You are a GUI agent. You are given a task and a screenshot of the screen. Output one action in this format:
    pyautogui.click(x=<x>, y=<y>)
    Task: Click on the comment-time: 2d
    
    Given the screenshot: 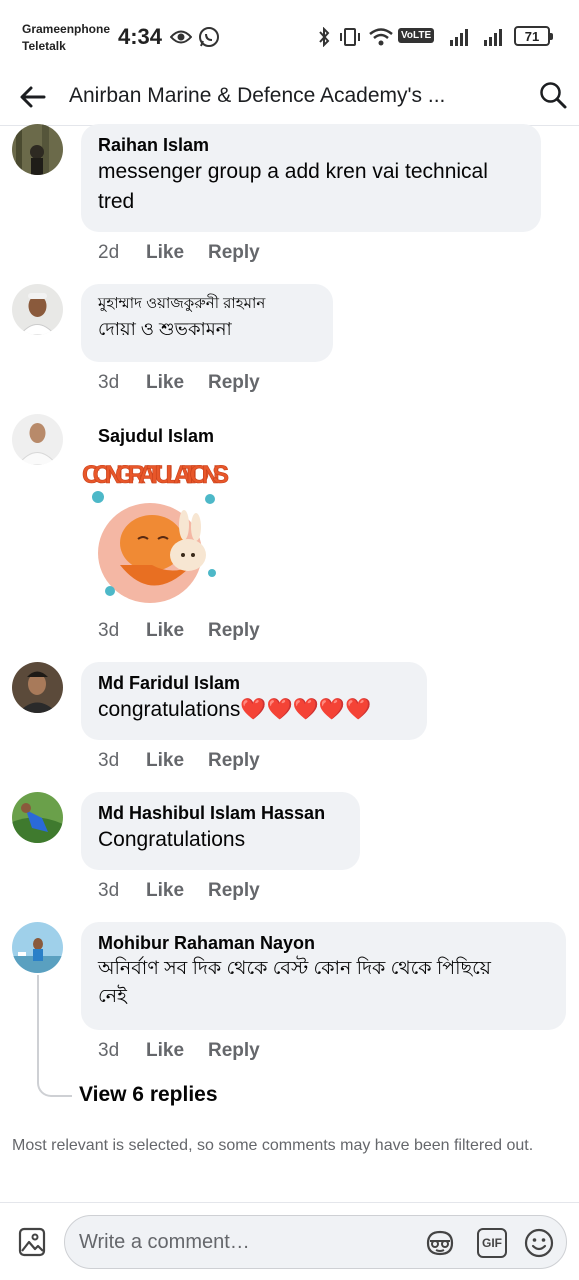 What is the action you would take?
    pyautogui.click(x=109, y=252)
    